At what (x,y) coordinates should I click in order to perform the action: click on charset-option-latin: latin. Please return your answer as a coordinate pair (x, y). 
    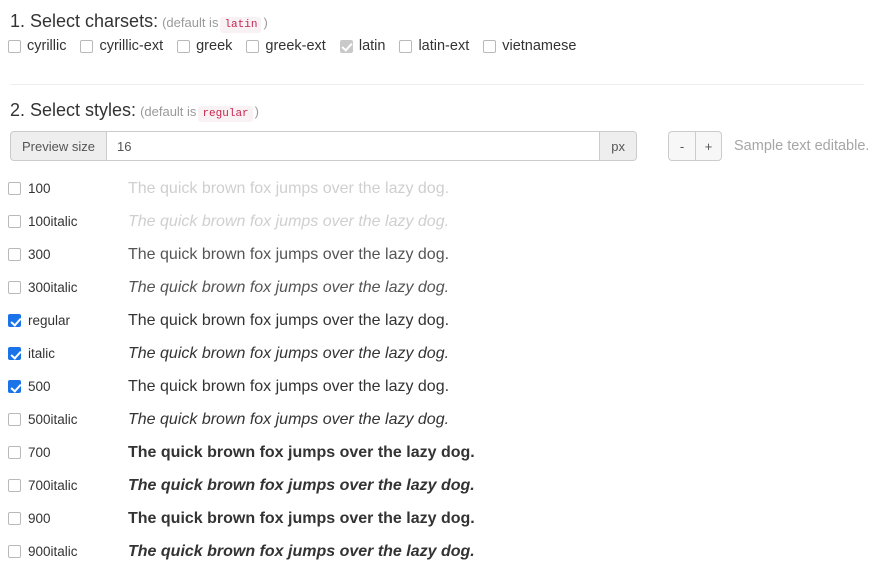
    Looking at the image, I should click on (362, 46).